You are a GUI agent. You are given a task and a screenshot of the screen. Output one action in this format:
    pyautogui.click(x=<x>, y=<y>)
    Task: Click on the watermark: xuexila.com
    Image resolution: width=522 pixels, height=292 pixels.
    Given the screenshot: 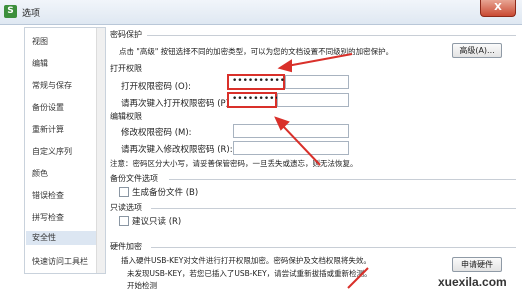 What is the action you would take?
    pyautogui.click(x=472, y=282)
    